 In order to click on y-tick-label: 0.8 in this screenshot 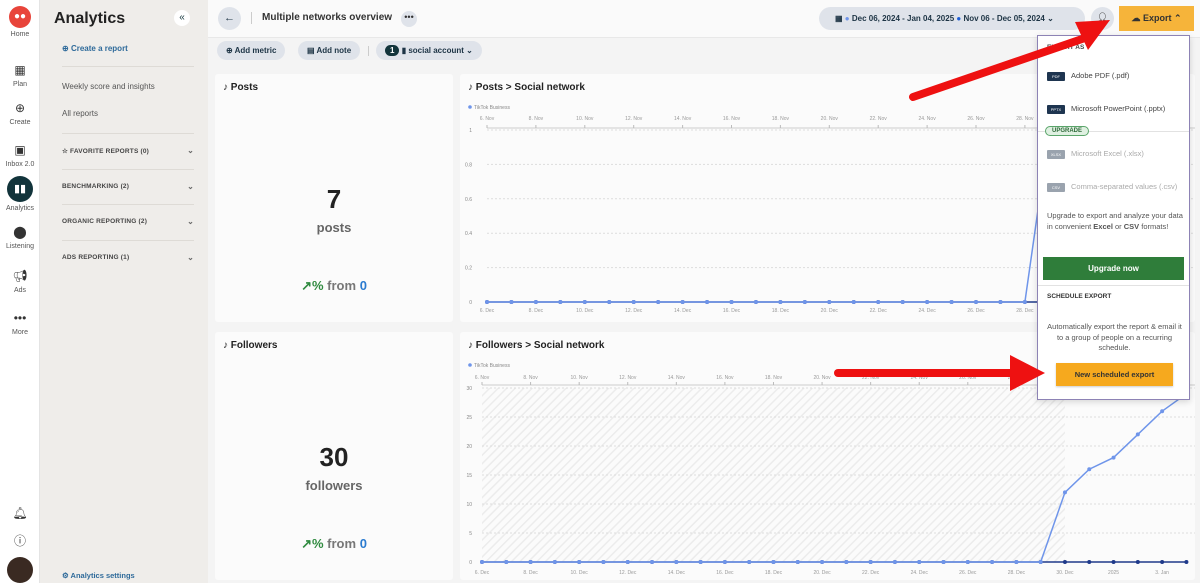, I will do `click(468, 165)`.